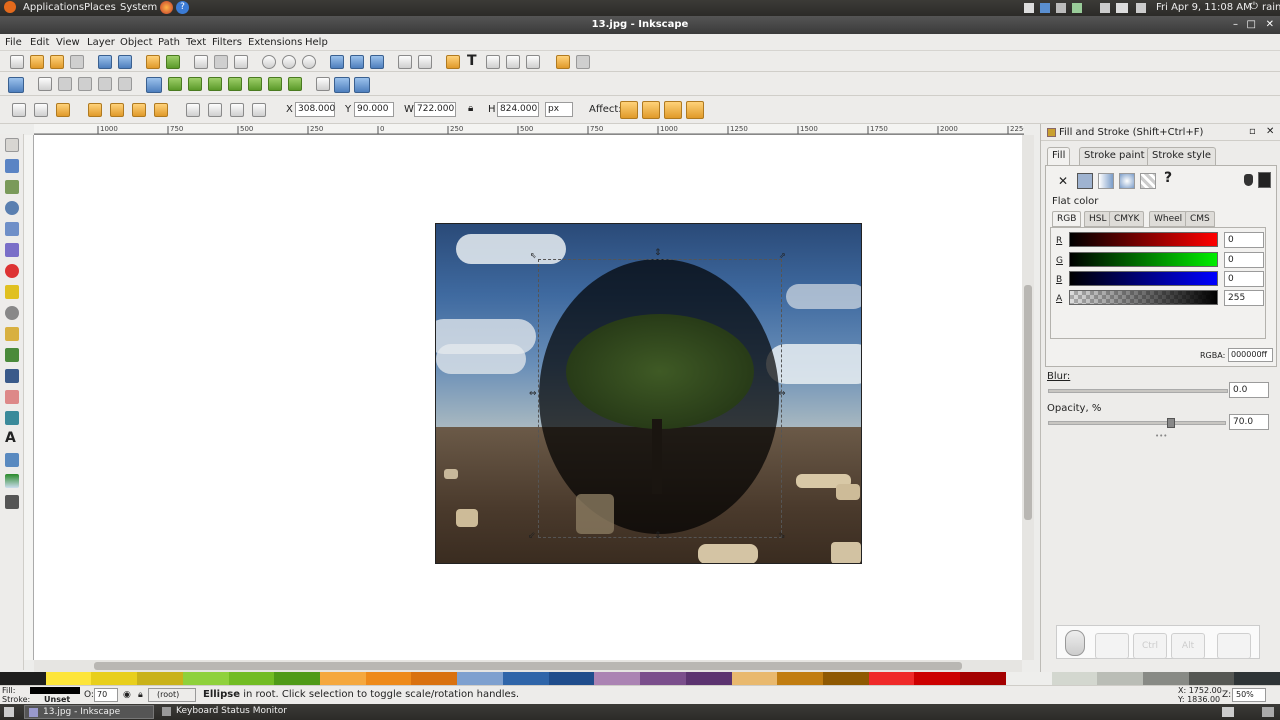  I want to click on select-all-icon, so click(19, 110).